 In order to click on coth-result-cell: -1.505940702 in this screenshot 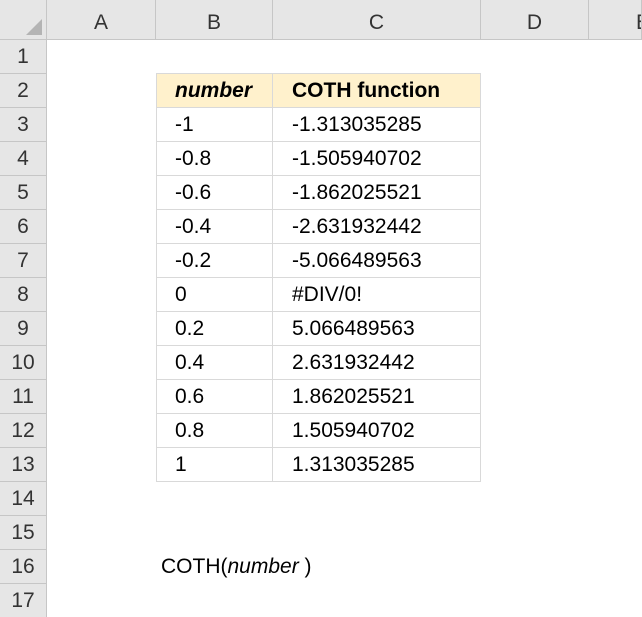, I will do `click(377, 159)`.